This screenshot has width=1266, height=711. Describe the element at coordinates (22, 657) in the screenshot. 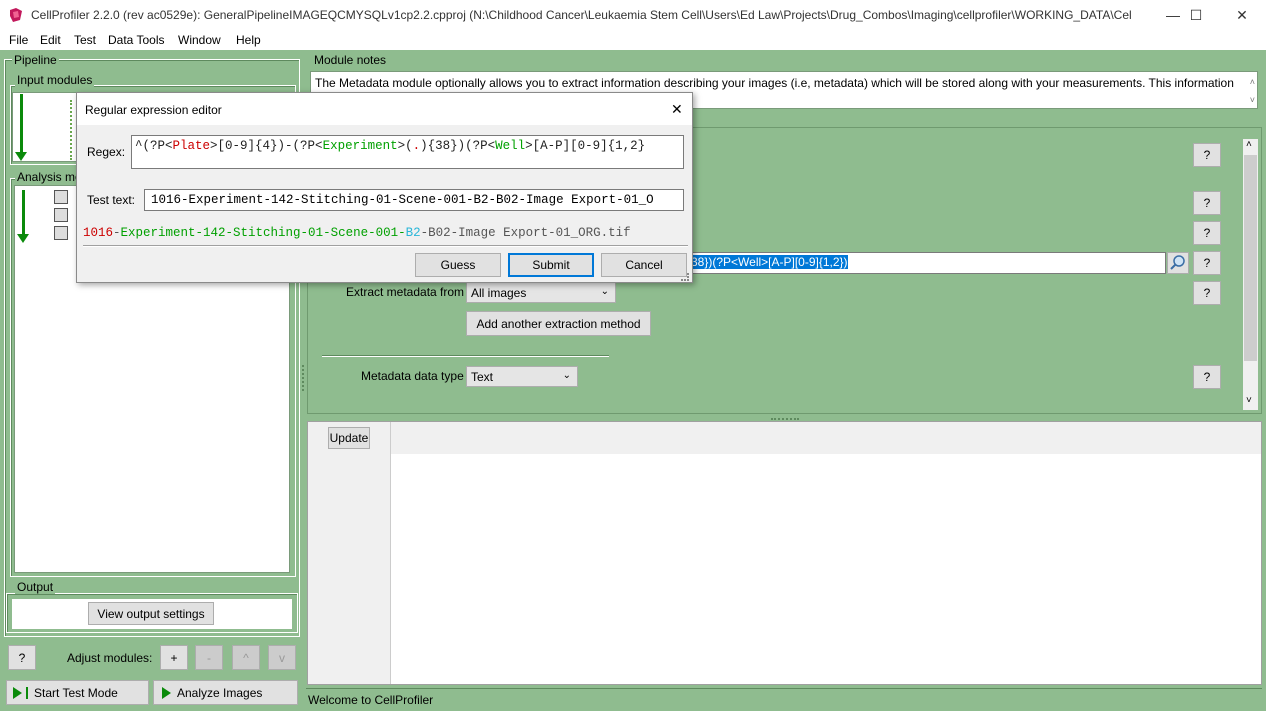

I see `pipeline-help-button: ?` at that location.